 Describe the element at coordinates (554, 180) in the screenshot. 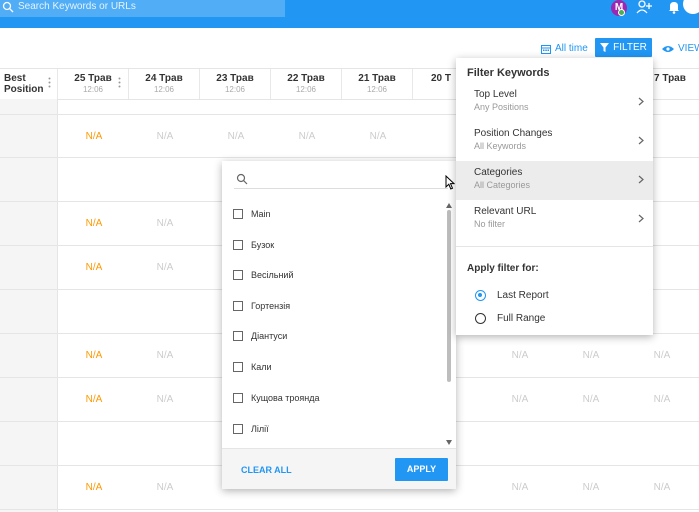

I see `filter-categories: Categories All Categories` at that location.